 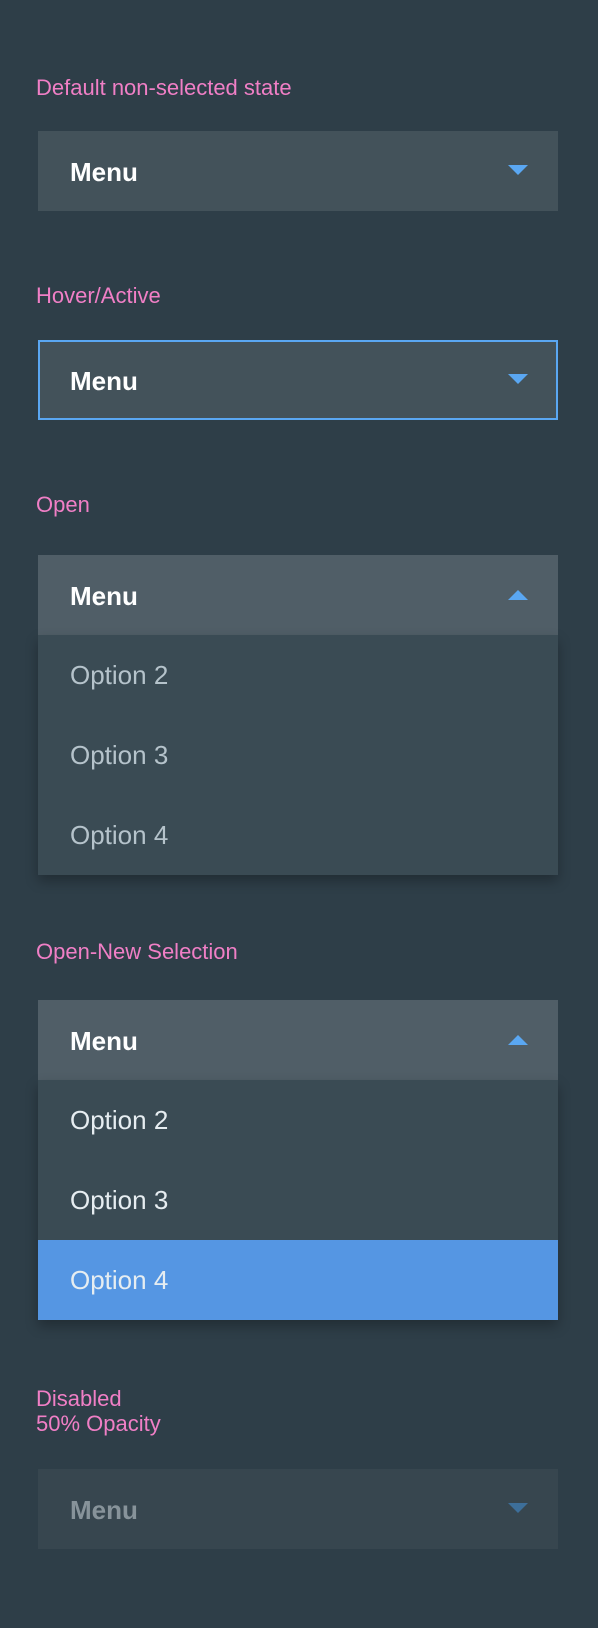 I want to click on disabled-label-line-1: Disabled, so click(x=79, y=1398).